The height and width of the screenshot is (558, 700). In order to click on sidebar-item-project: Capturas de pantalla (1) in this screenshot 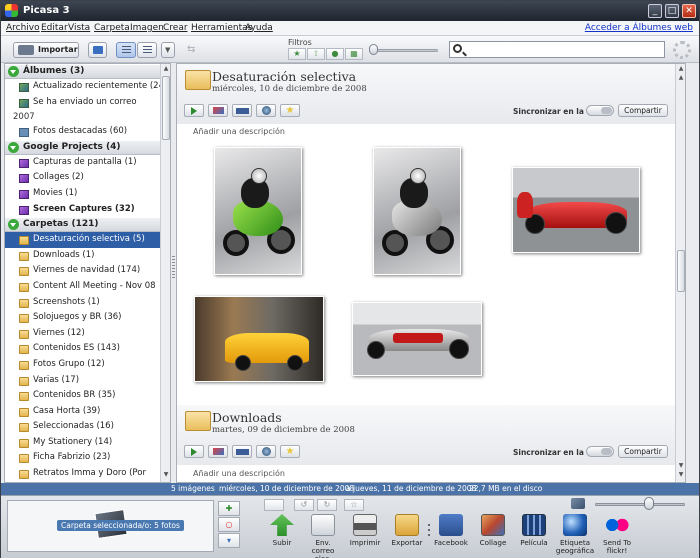, I will do `click(82, 163)`.